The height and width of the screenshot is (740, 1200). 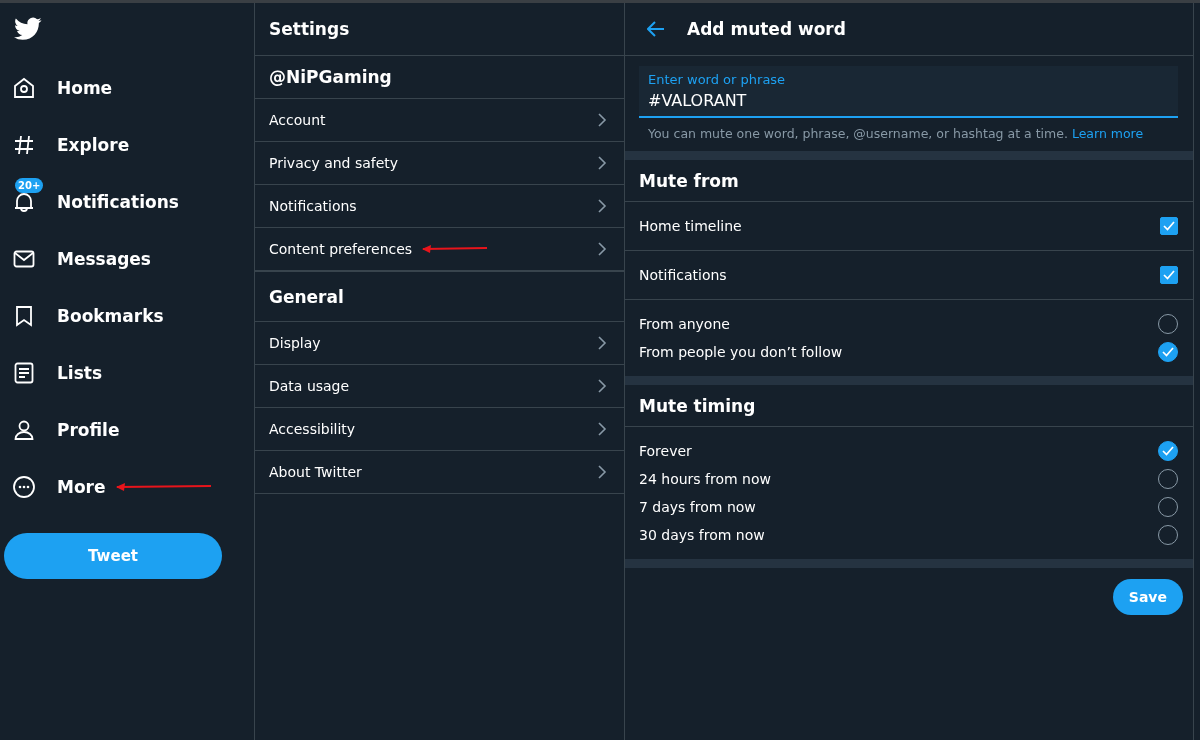 I want to click on home-icon, so click(x=24, y=87).